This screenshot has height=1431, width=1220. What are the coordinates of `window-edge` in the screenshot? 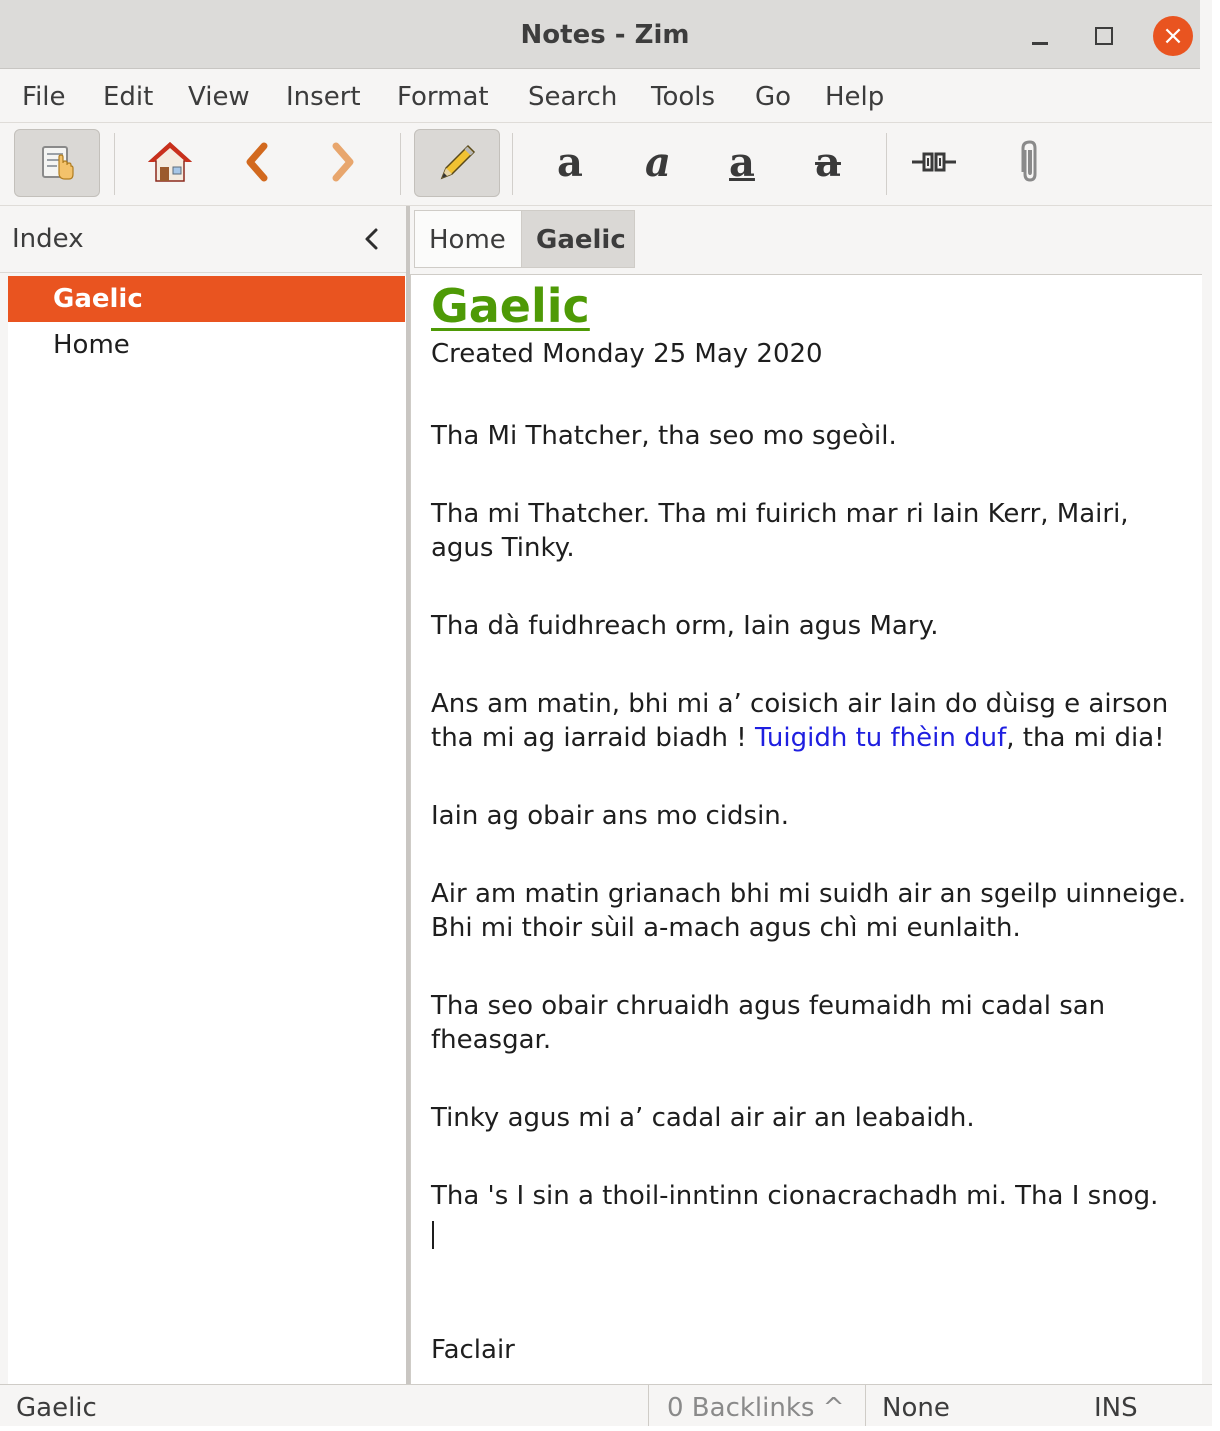 It's located at (1216, 712).